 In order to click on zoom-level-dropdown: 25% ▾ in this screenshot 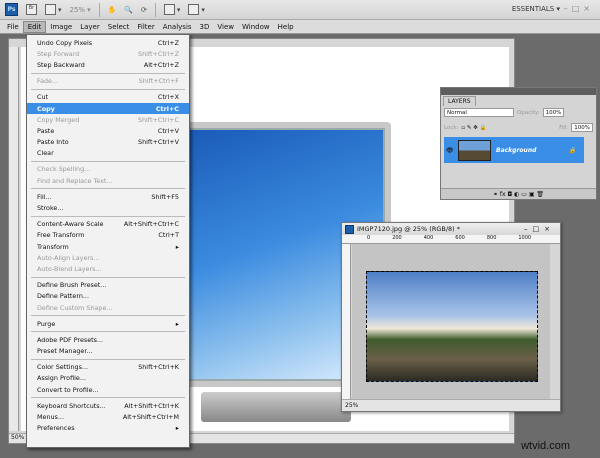, I will do `click(80, 10)`.